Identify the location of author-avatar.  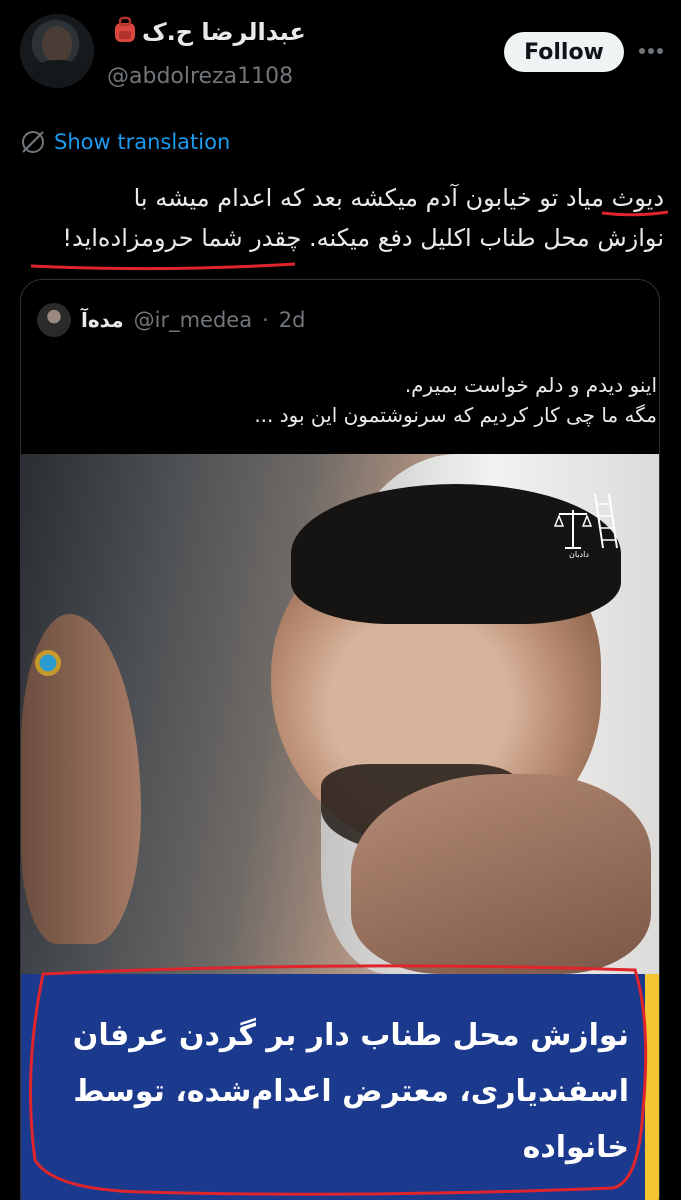
(57, 51).